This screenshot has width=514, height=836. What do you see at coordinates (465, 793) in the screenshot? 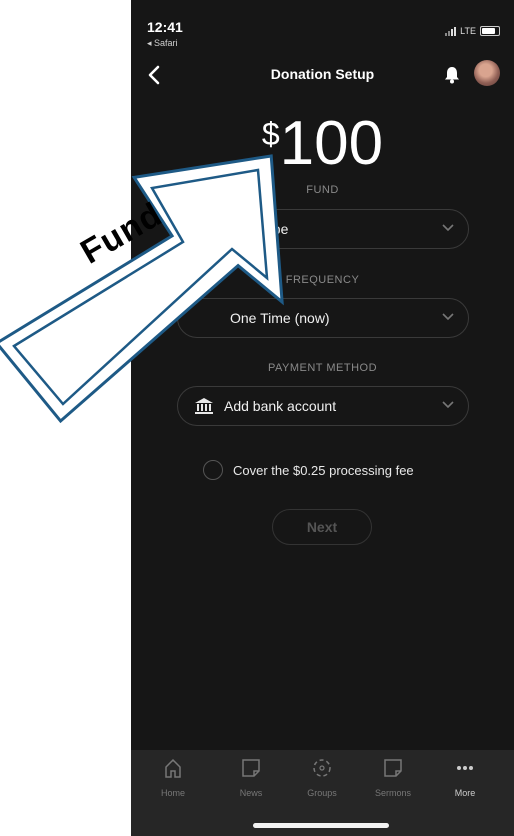
I see `tab-label: More` at bounding box center [465, 793].